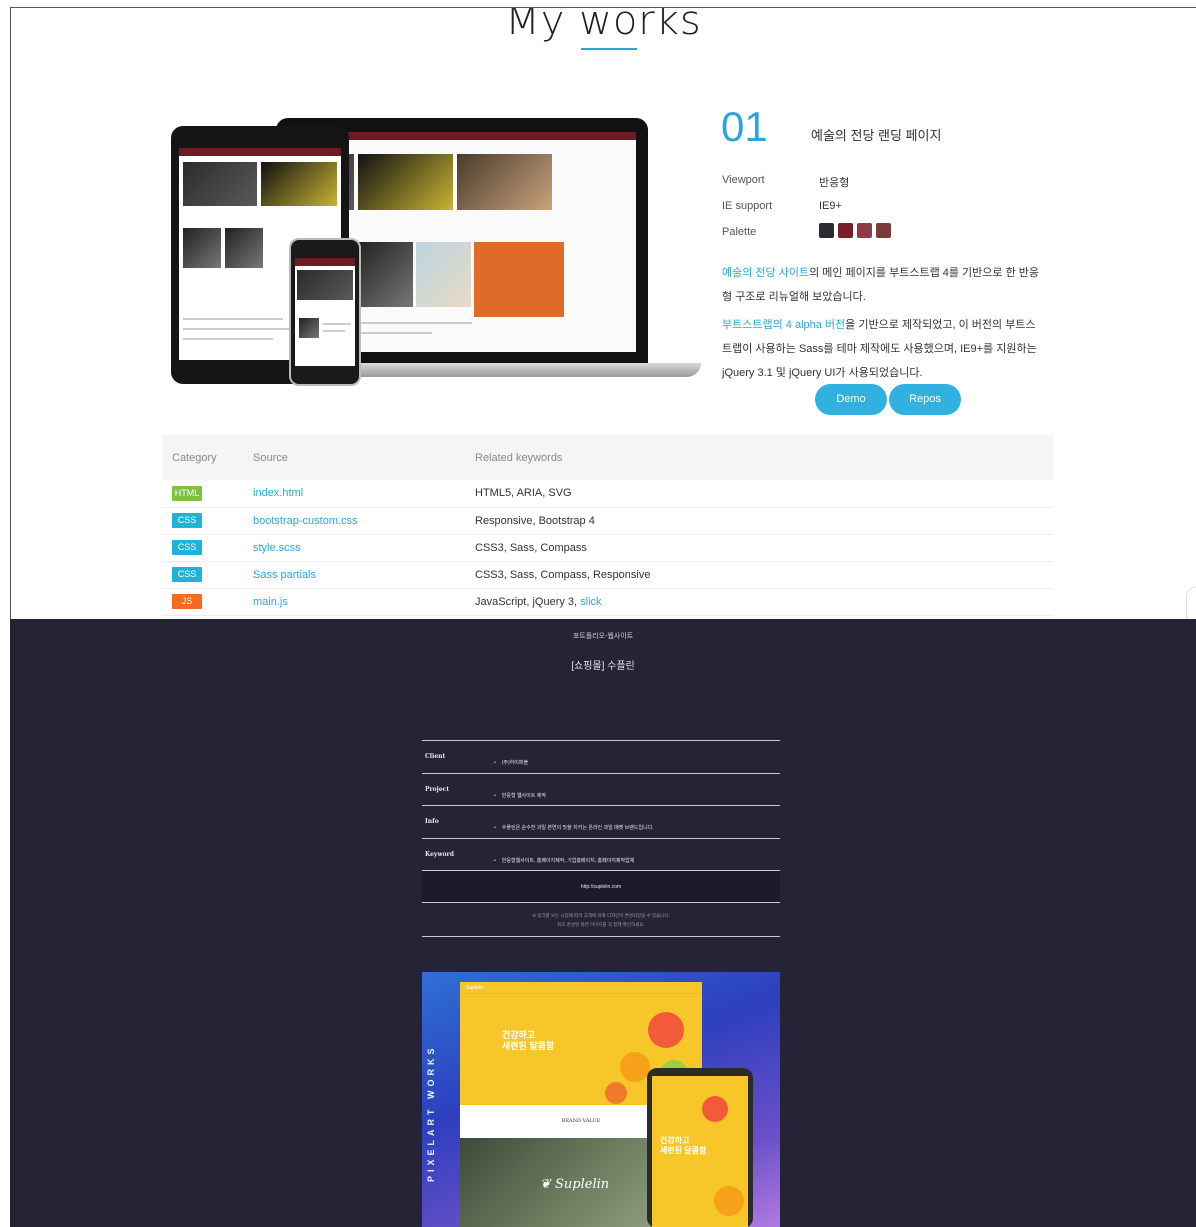  Describe the element at coordinates (747, 206) in the screenshot. I see `ie-support-label: IE support` at that location.